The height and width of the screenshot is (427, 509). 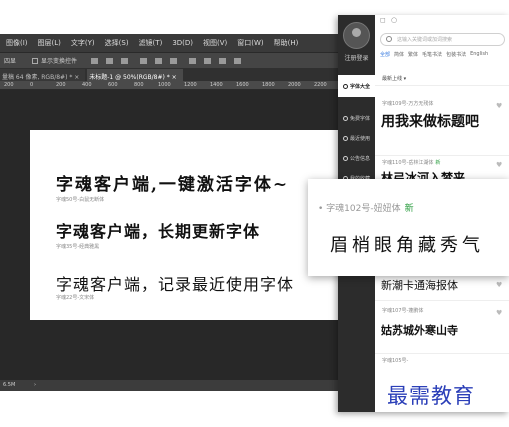 I want to click on tab-all: 全部, so click(x=385, y=55).